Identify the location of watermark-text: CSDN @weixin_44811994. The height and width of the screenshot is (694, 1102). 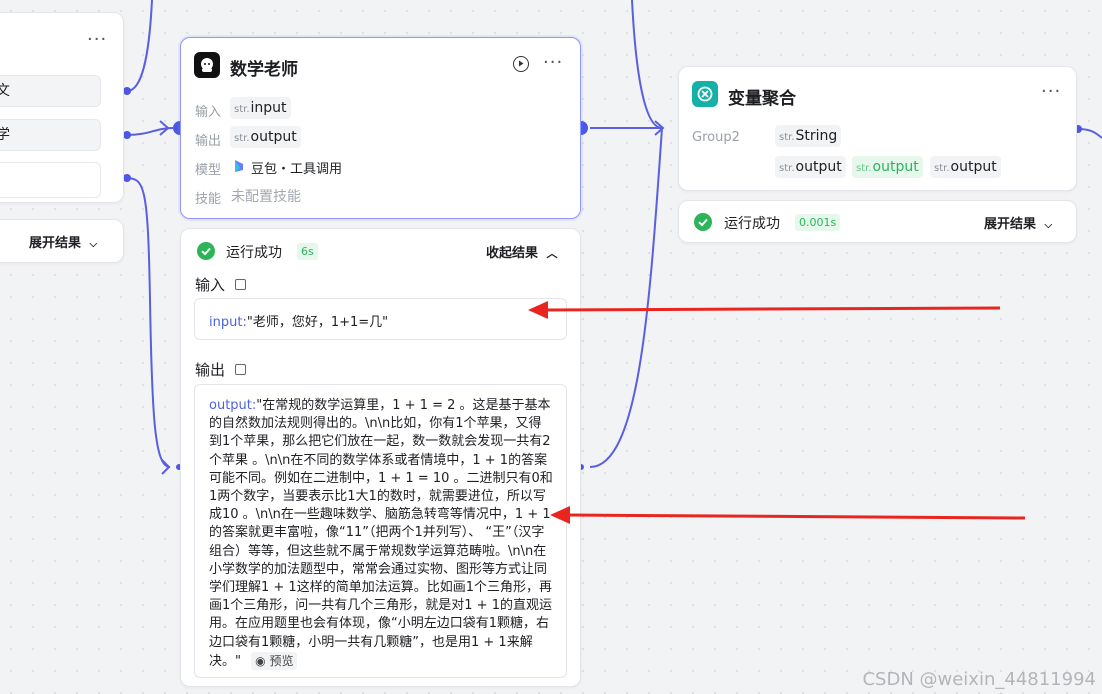
(979, 679).